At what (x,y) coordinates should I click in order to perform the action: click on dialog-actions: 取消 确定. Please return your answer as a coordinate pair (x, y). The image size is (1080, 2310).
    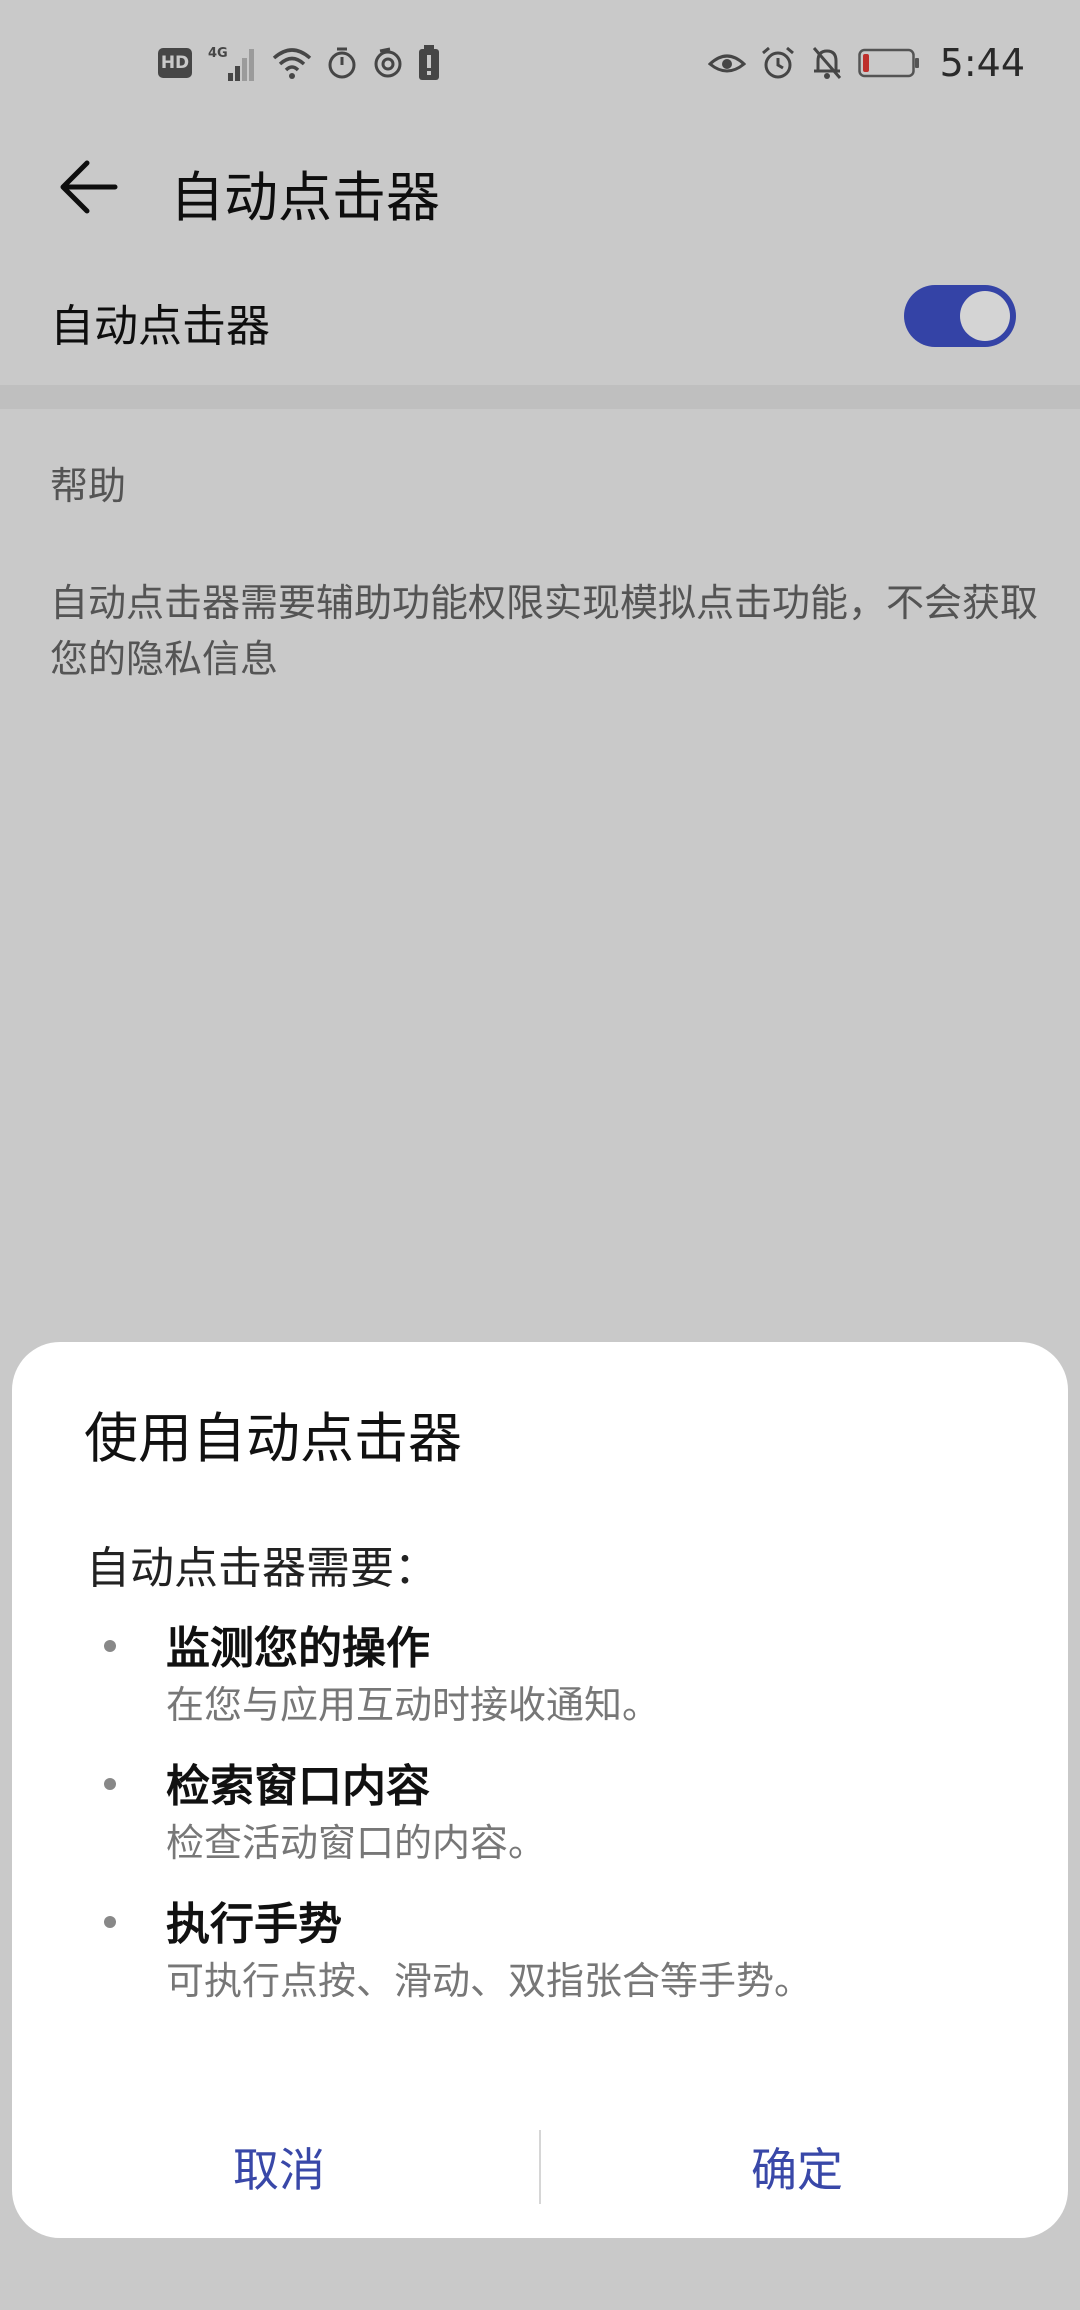
    Looking at the image, I should click on (540, 2167).